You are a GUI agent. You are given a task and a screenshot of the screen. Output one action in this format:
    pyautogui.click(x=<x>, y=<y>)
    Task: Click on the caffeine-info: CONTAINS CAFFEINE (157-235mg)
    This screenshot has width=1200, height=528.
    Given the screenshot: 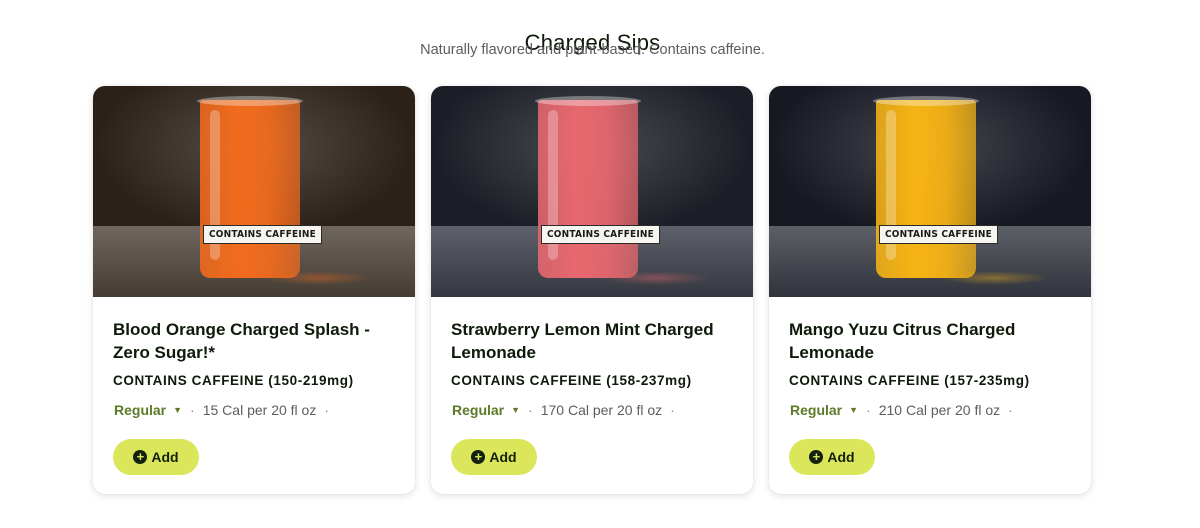 What is the action you would take?
    pyautogui.click(x=909, y=380)
    